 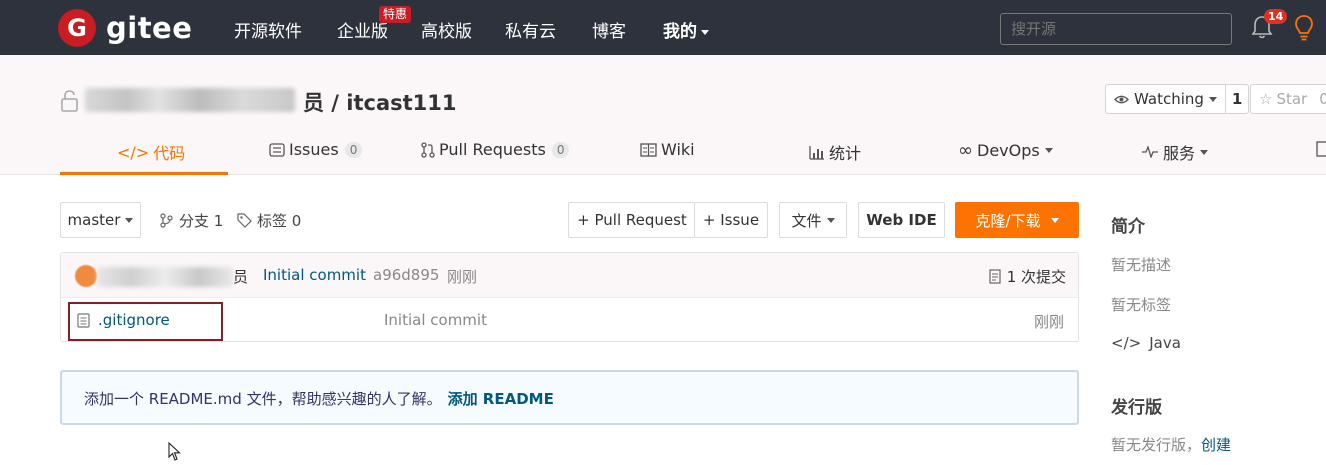 I want to click on commit-time: 刚刚, so click(x=462, y=277).